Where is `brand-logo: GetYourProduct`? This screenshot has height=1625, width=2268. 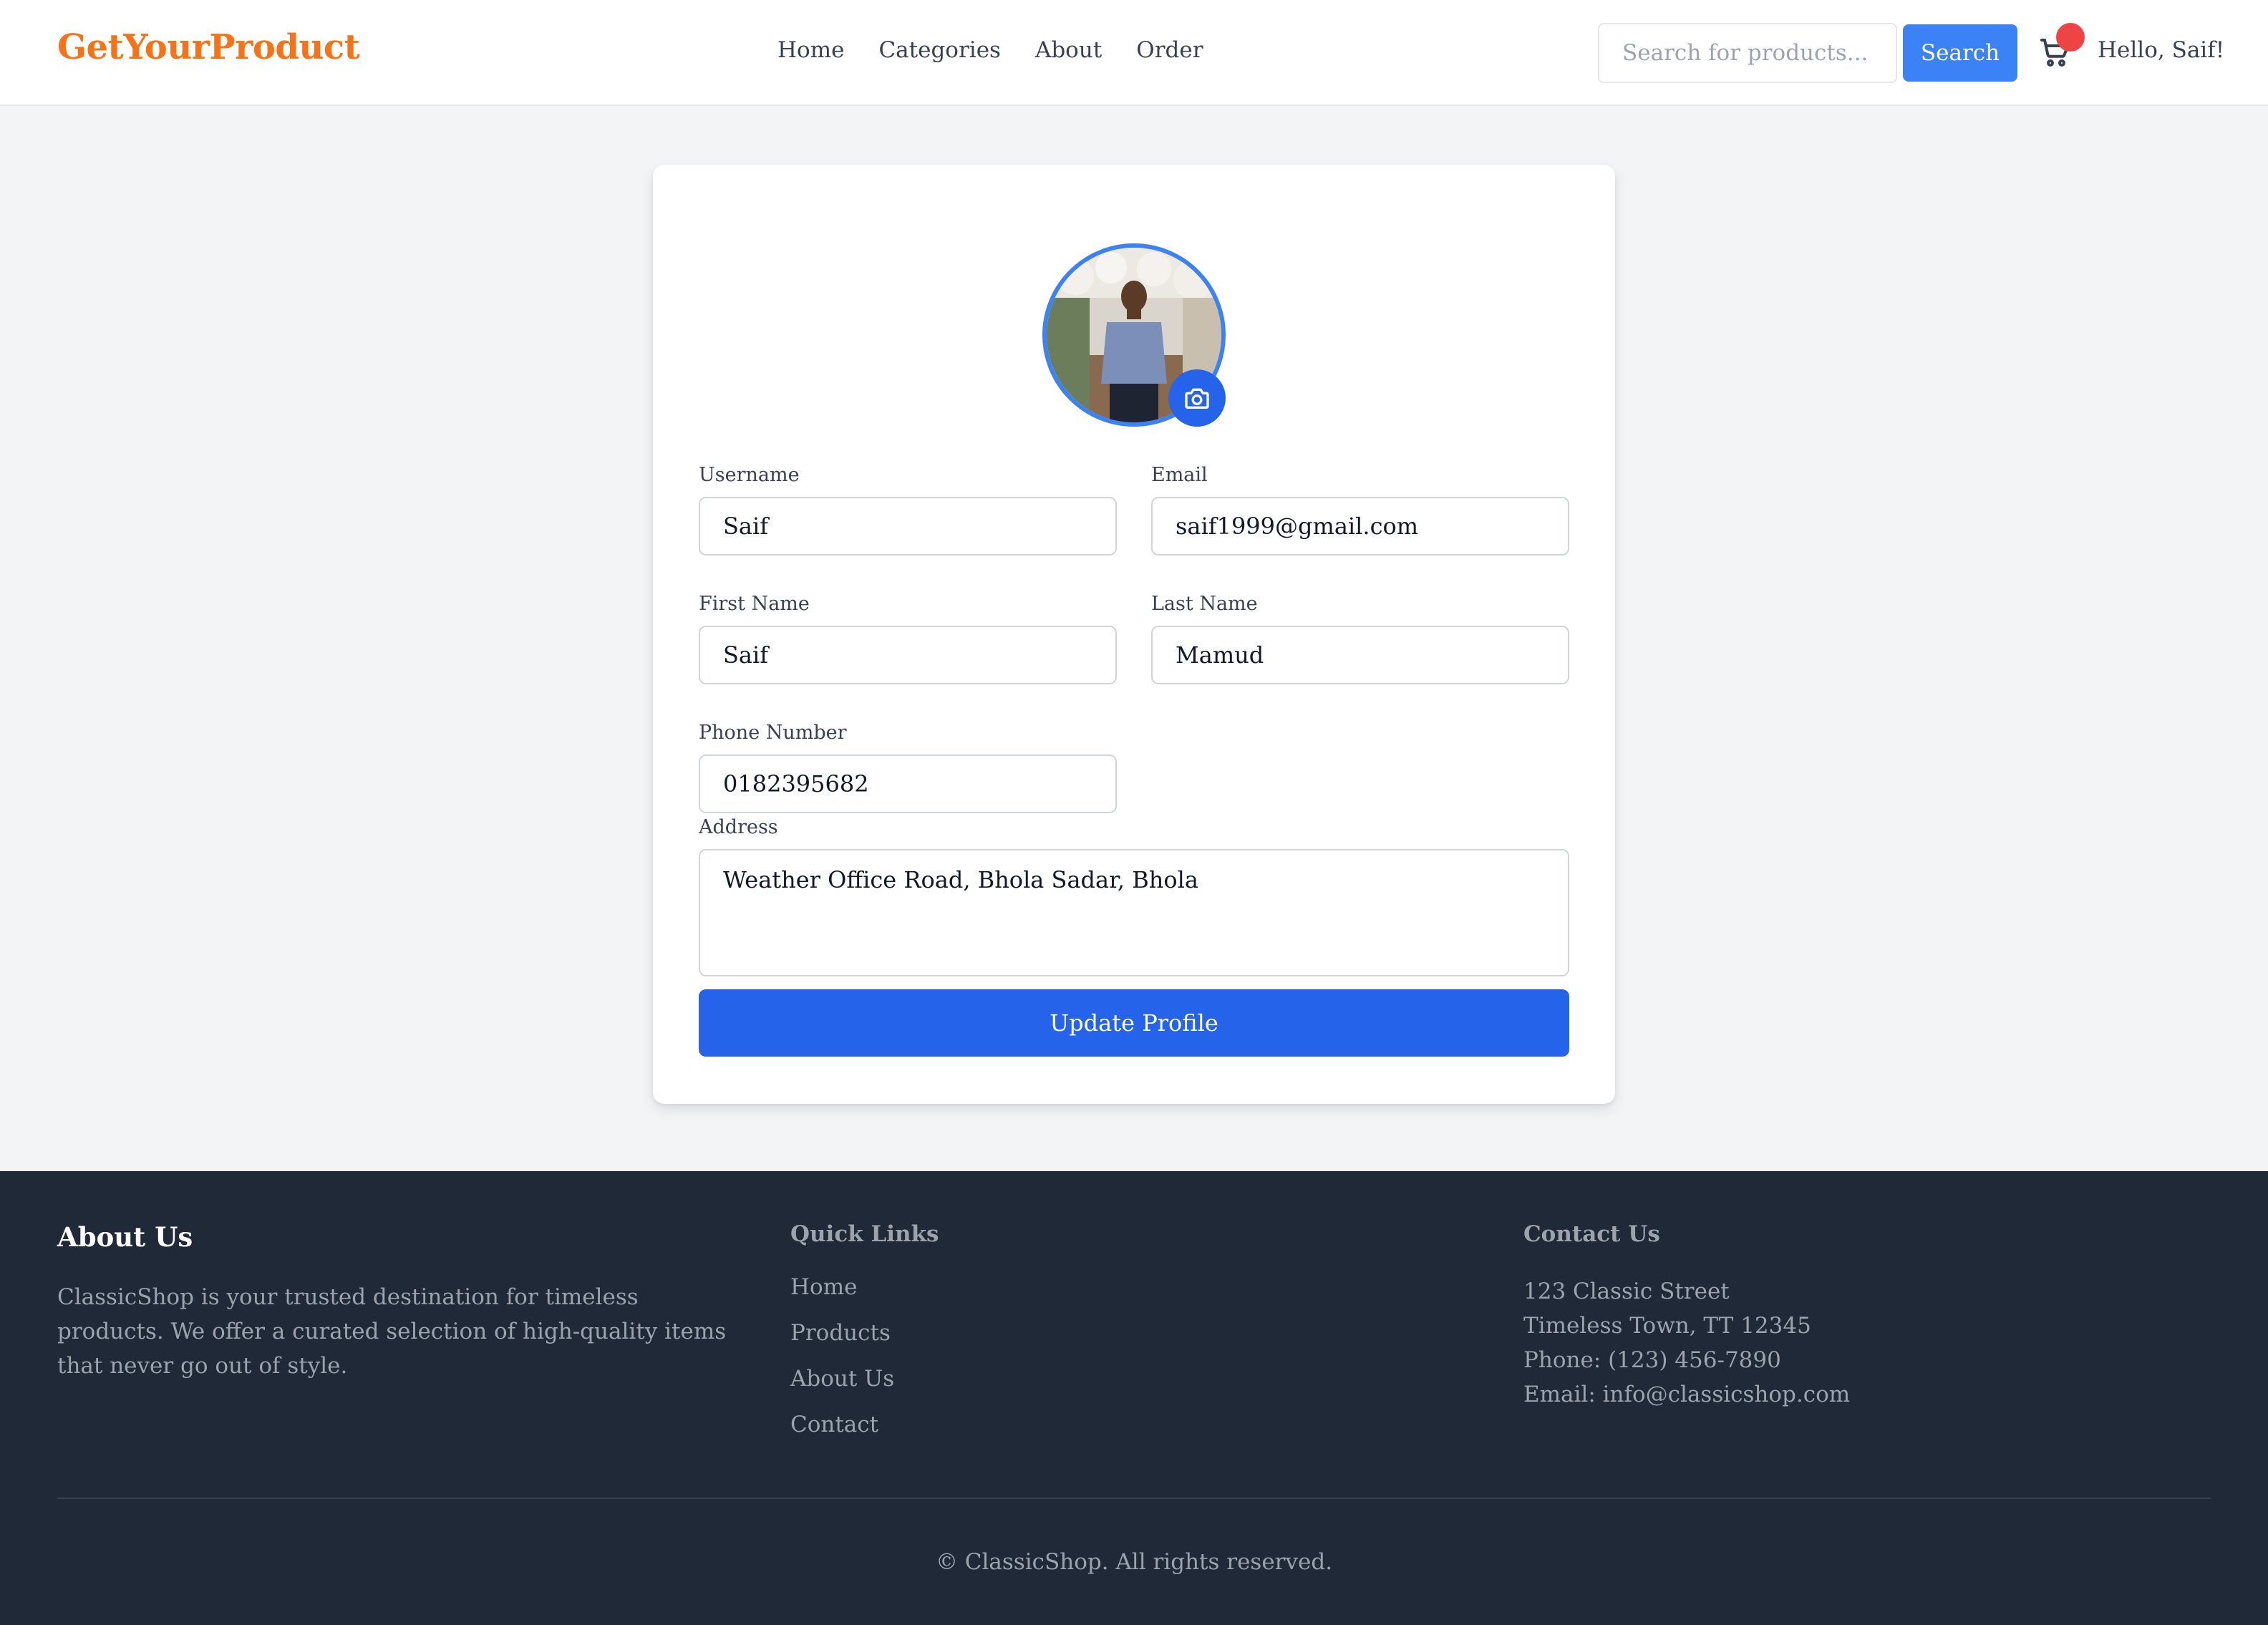 brand-logo: GetYourProduct is located at coordinates (208, 47).